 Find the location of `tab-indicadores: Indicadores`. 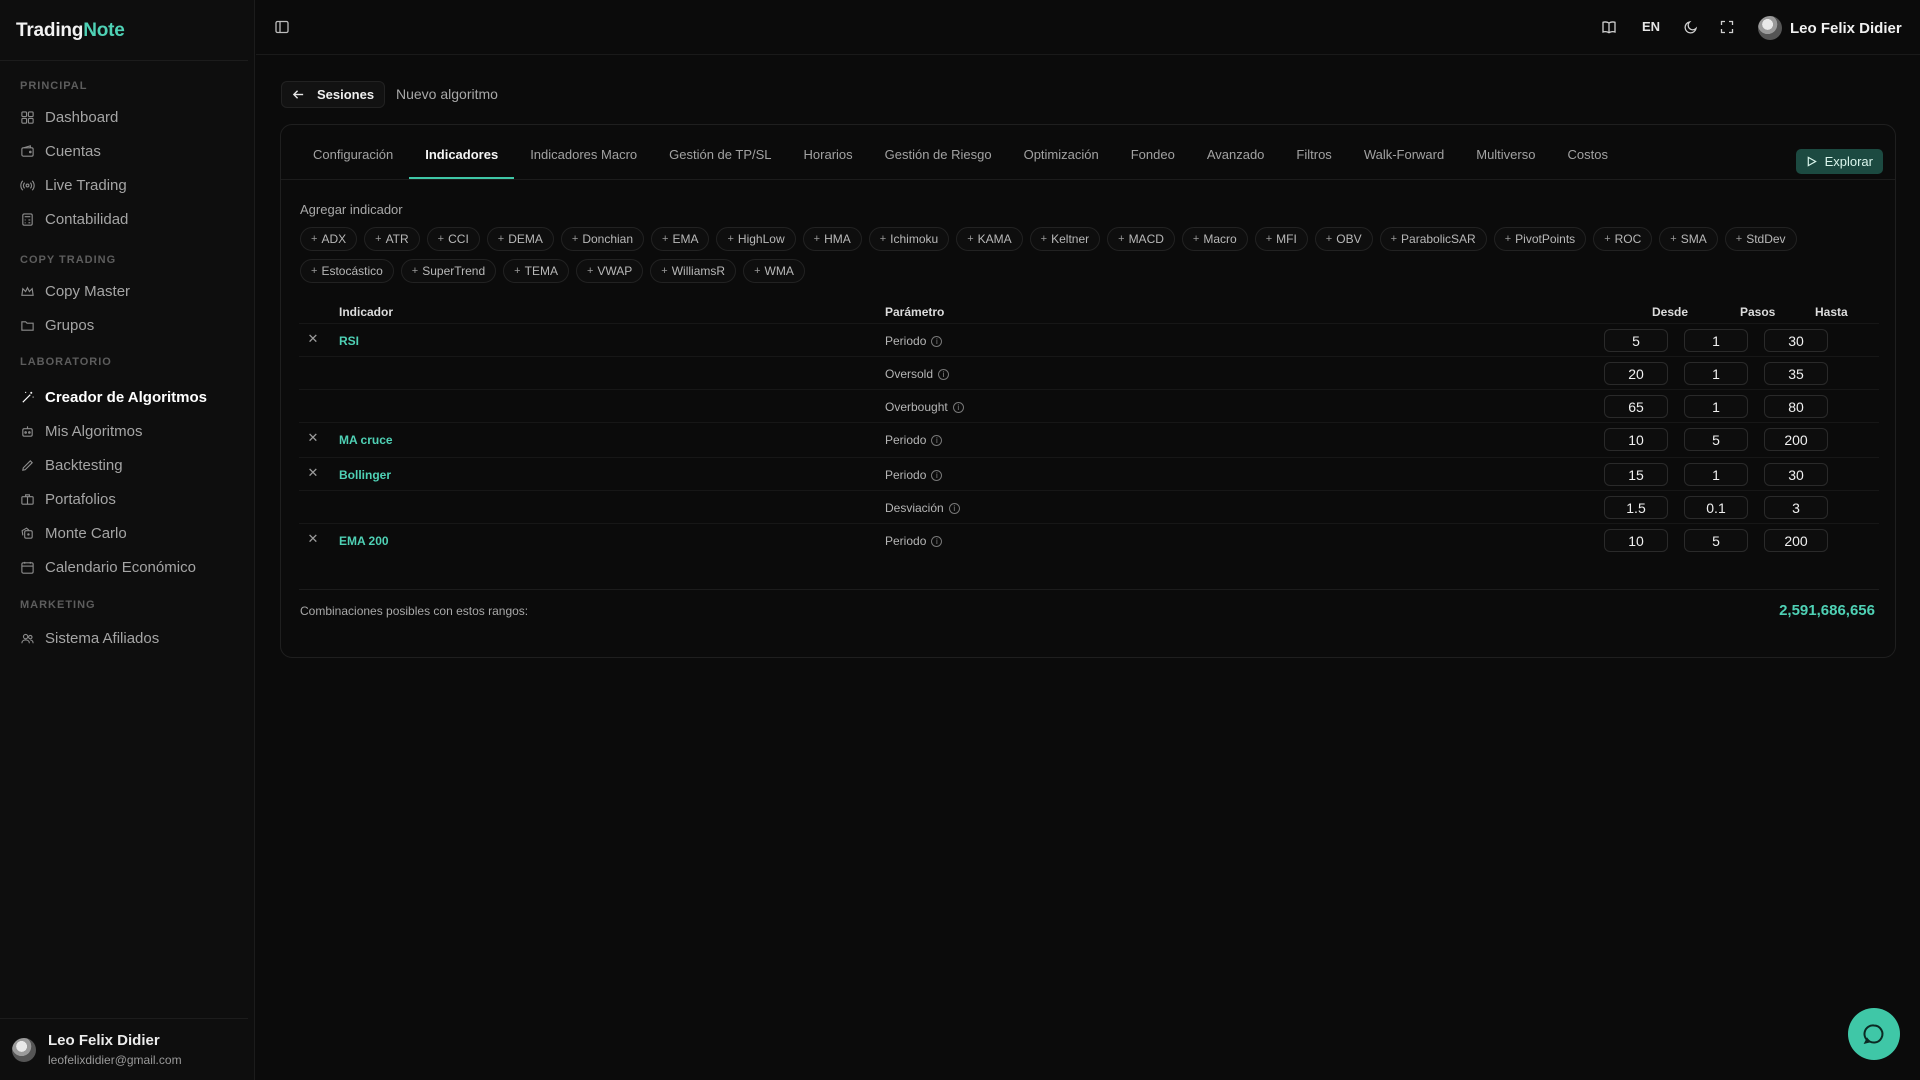

tab-indicadores: Indicadores is located at coordinates (462, 161).